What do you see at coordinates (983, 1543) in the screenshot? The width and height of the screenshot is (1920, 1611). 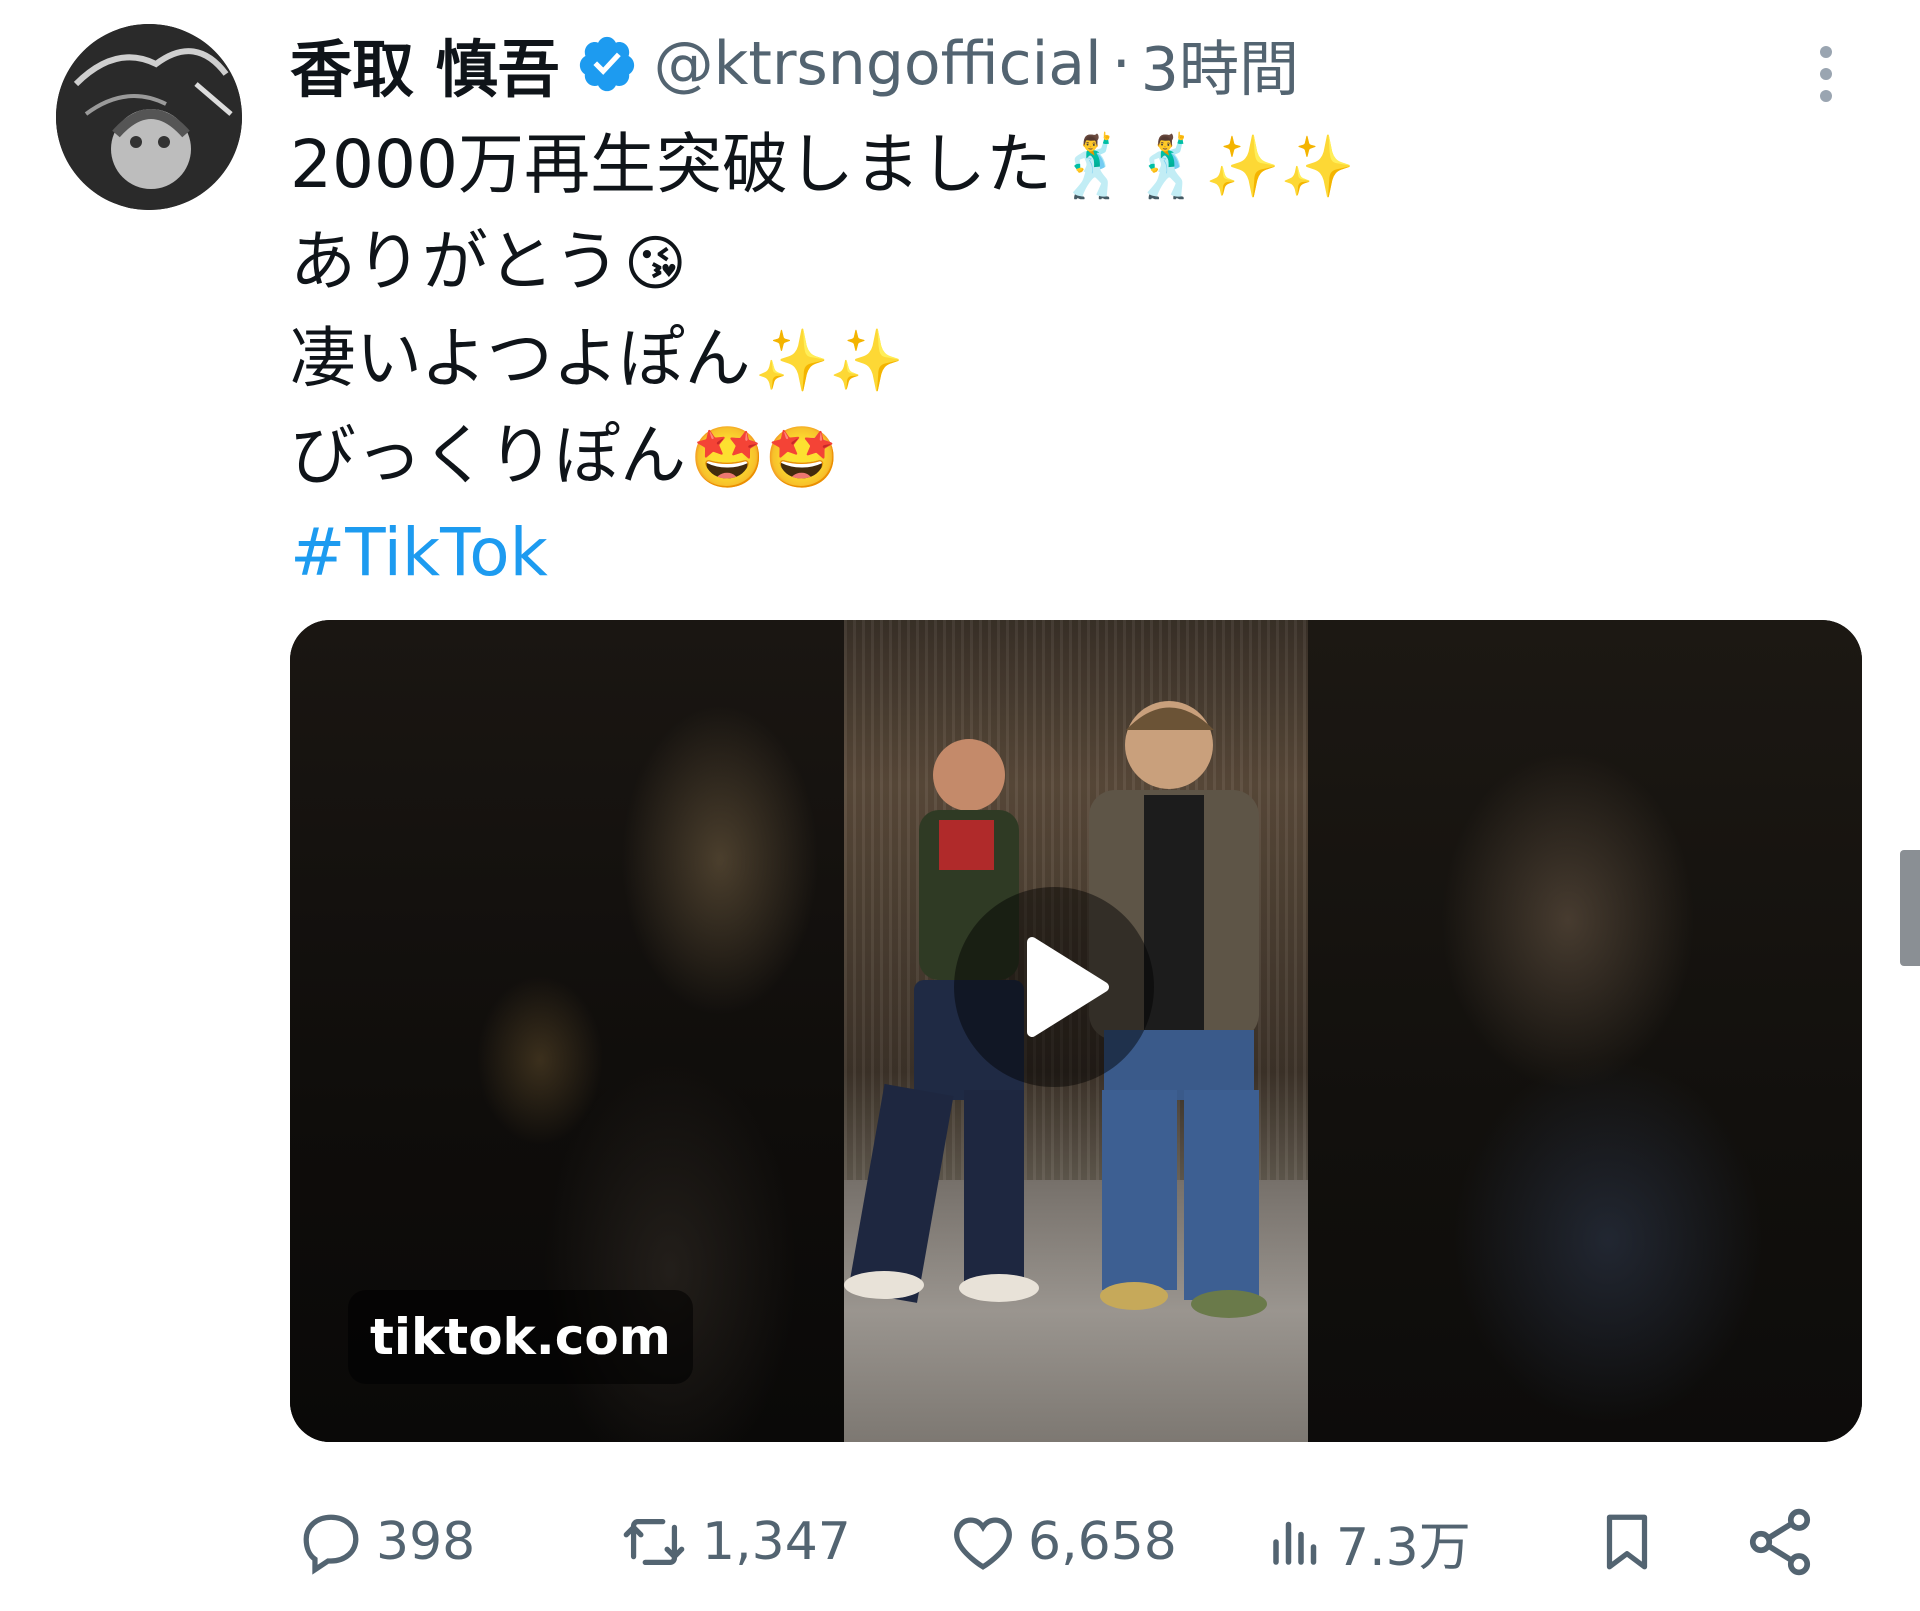 I see `heart-icon` at bounding box center [983, 1543].